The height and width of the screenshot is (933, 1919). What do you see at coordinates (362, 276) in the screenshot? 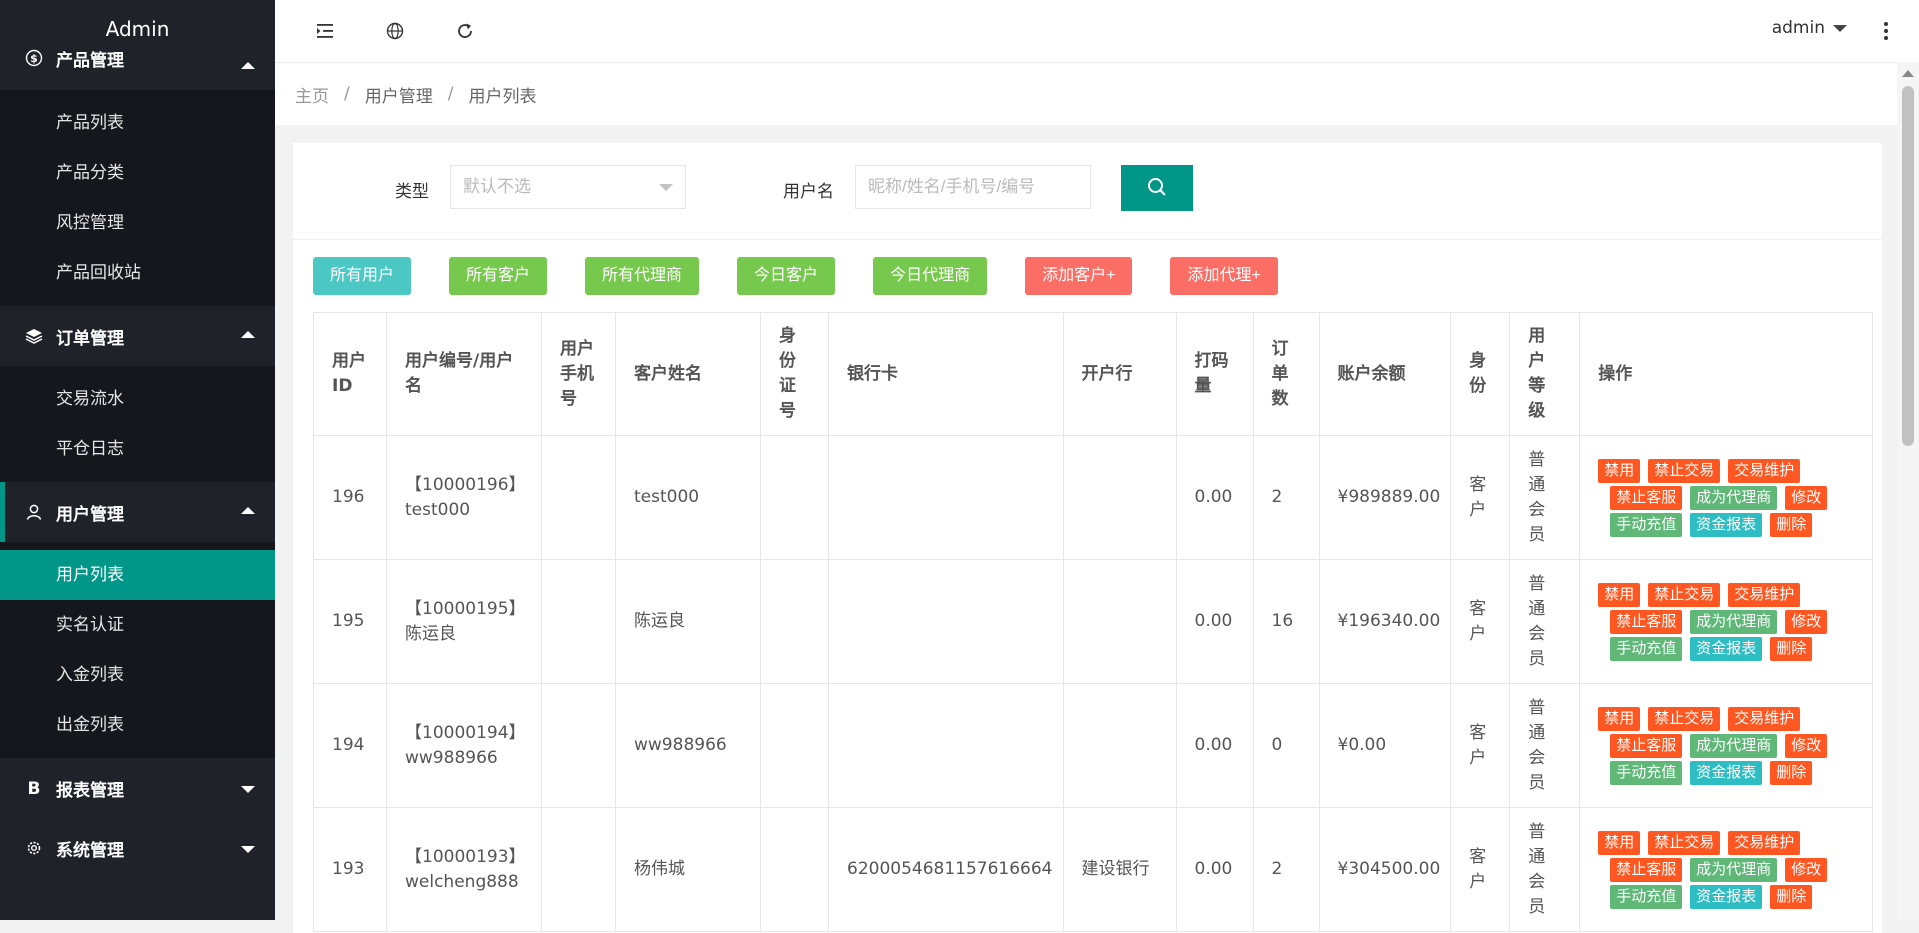
I see `filter-button-0: 所有用户` at bounding box center [362, 276].